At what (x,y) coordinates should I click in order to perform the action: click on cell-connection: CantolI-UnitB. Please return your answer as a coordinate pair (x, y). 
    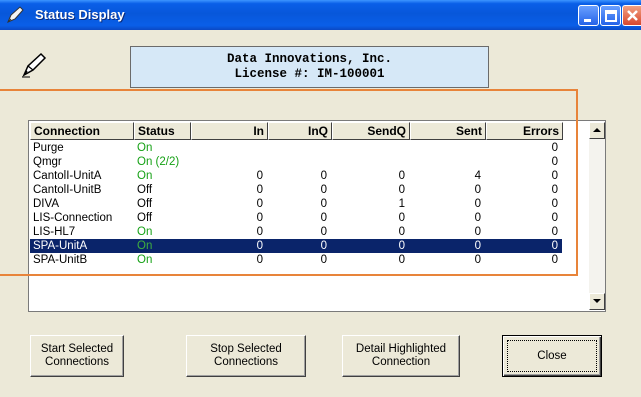
    Looking at the image, I should click on (67, 190).